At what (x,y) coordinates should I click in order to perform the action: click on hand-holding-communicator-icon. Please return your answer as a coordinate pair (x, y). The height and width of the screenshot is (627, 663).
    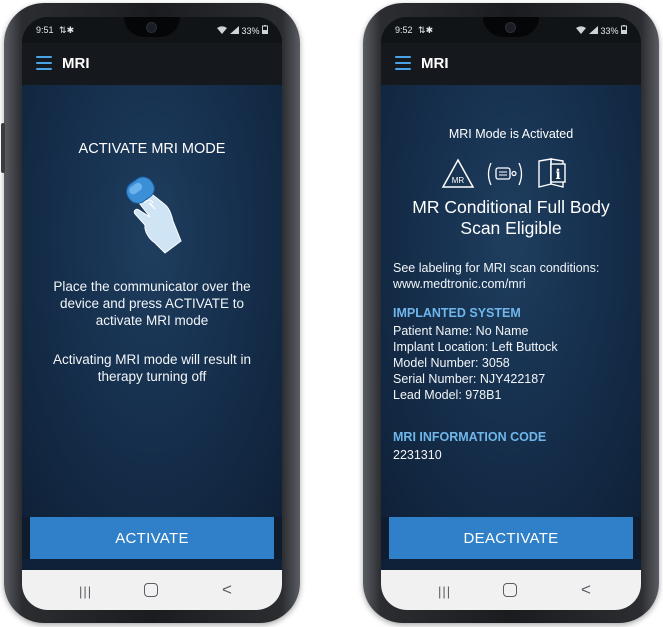
    Looking at the image, I should click on (153, 216).